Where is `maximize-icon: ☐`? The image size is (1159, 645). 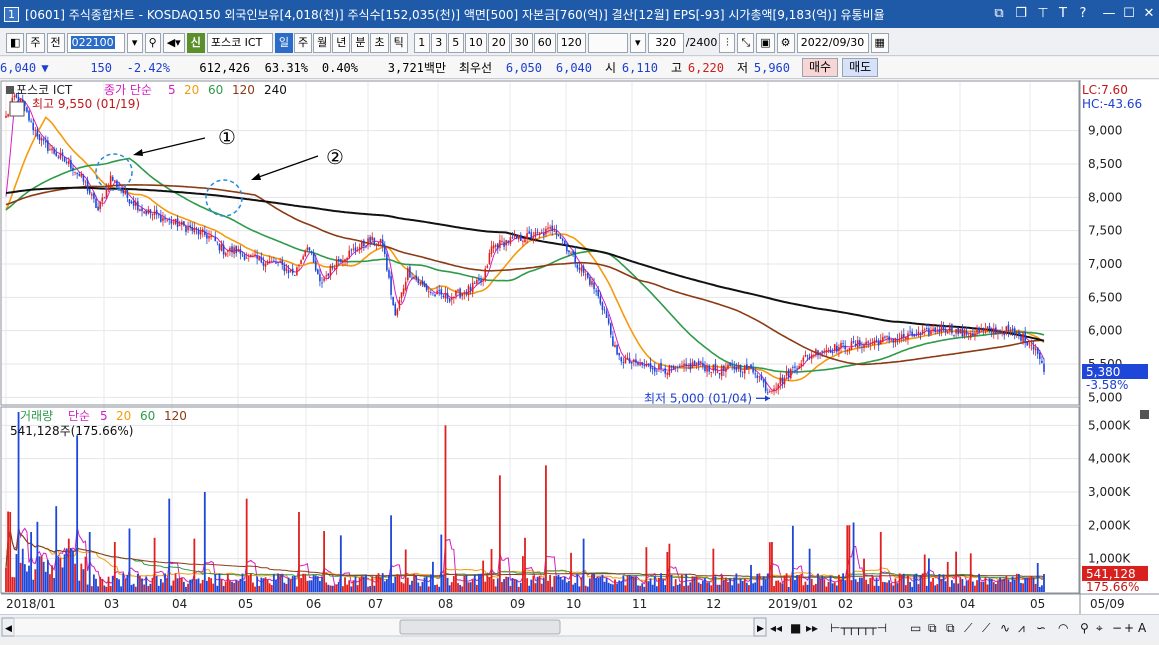 maximize-icon: ☐ is located at coordinates (1129, 14).